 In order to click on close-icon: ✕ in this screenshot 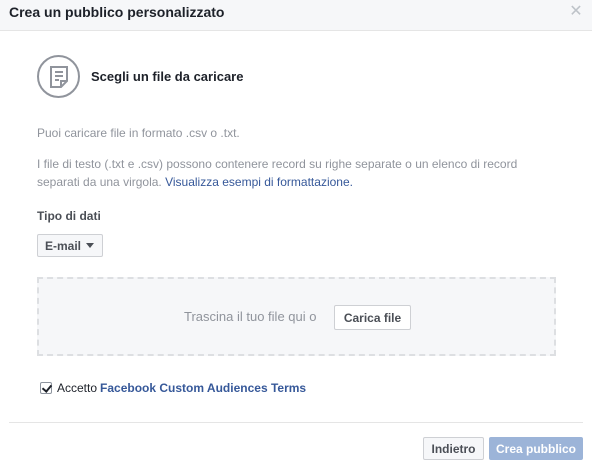, I will do `click(576, 12)`.